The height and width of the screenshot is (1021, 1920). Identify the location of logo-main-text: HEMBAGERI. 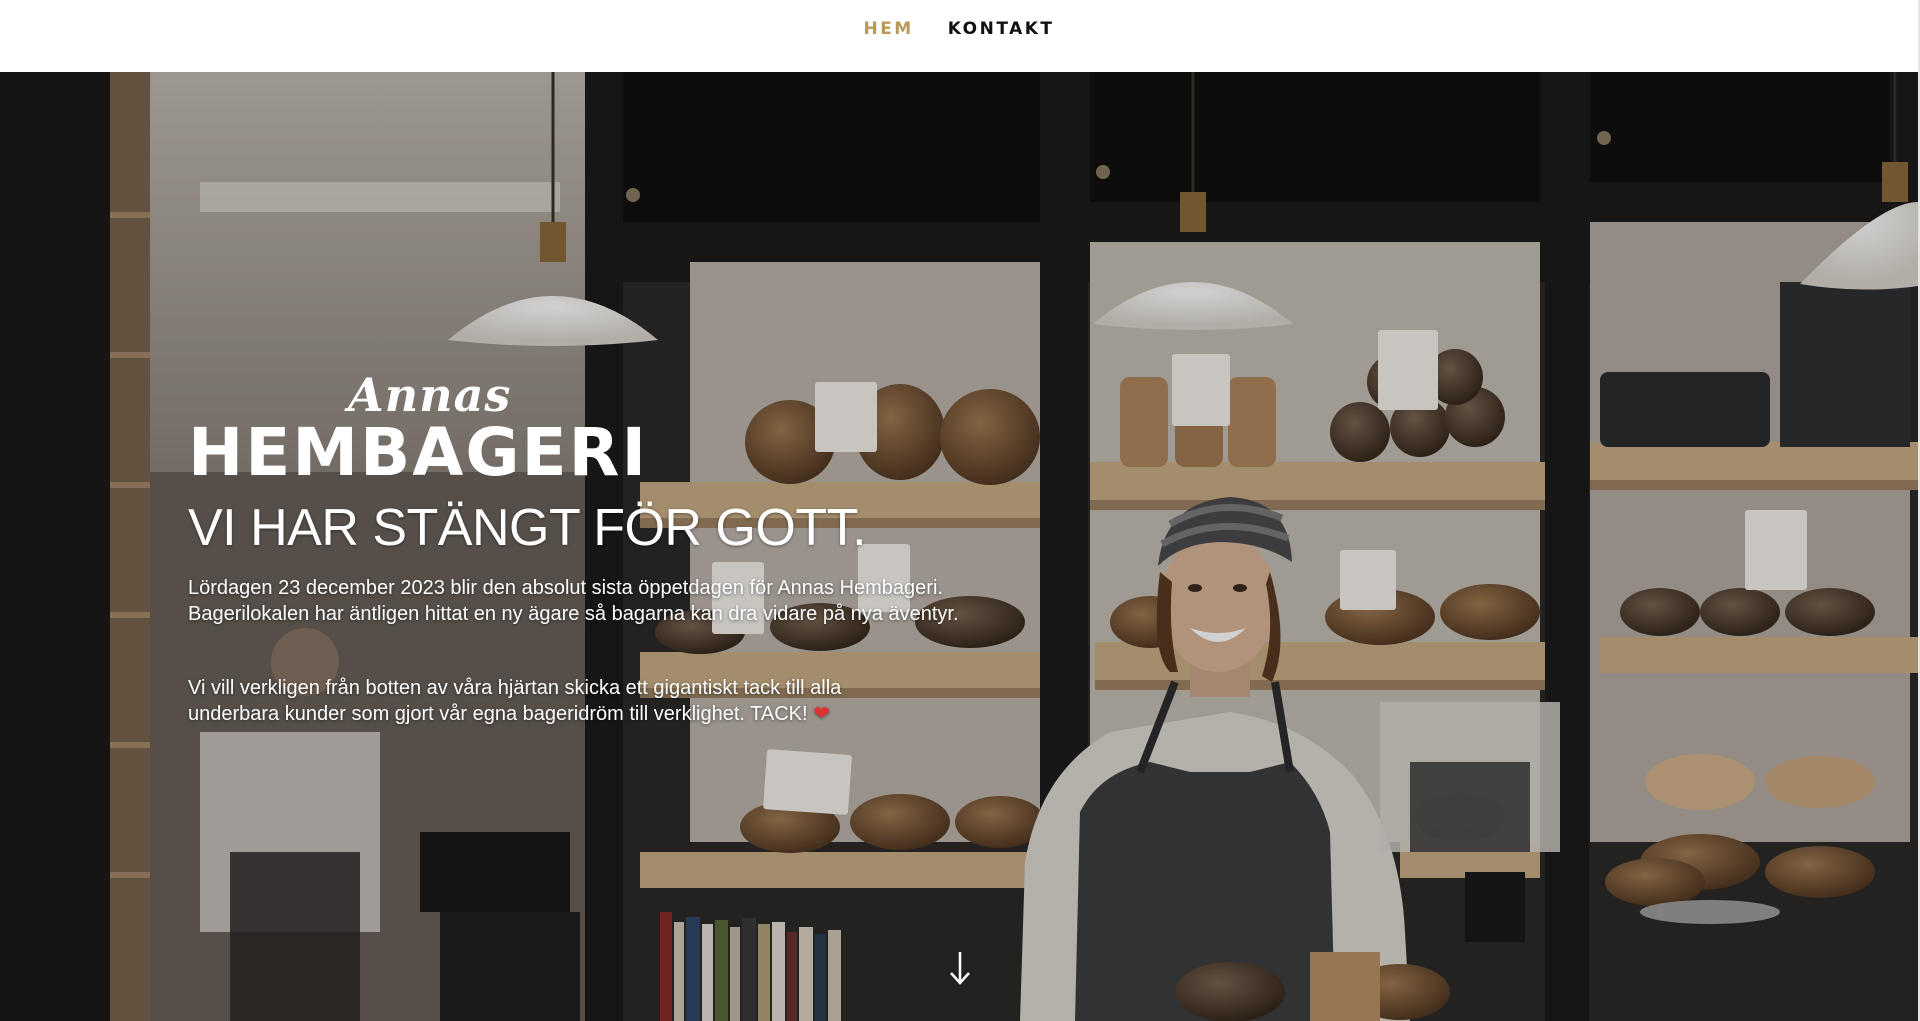
(418, 452).